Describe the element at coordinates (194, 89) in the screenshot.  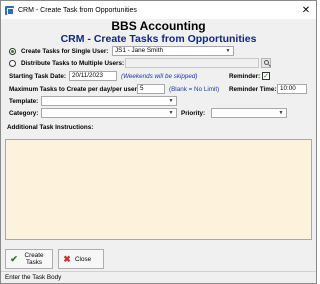
I see `max-tasks-hint: (Blank = No Limit)` at that location.